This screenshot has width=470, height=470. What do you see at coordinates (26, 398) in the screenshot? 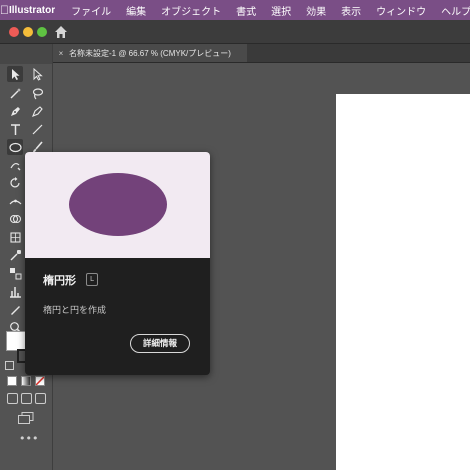
I see `draw-behind-icon` at bounding box center [26, 398].